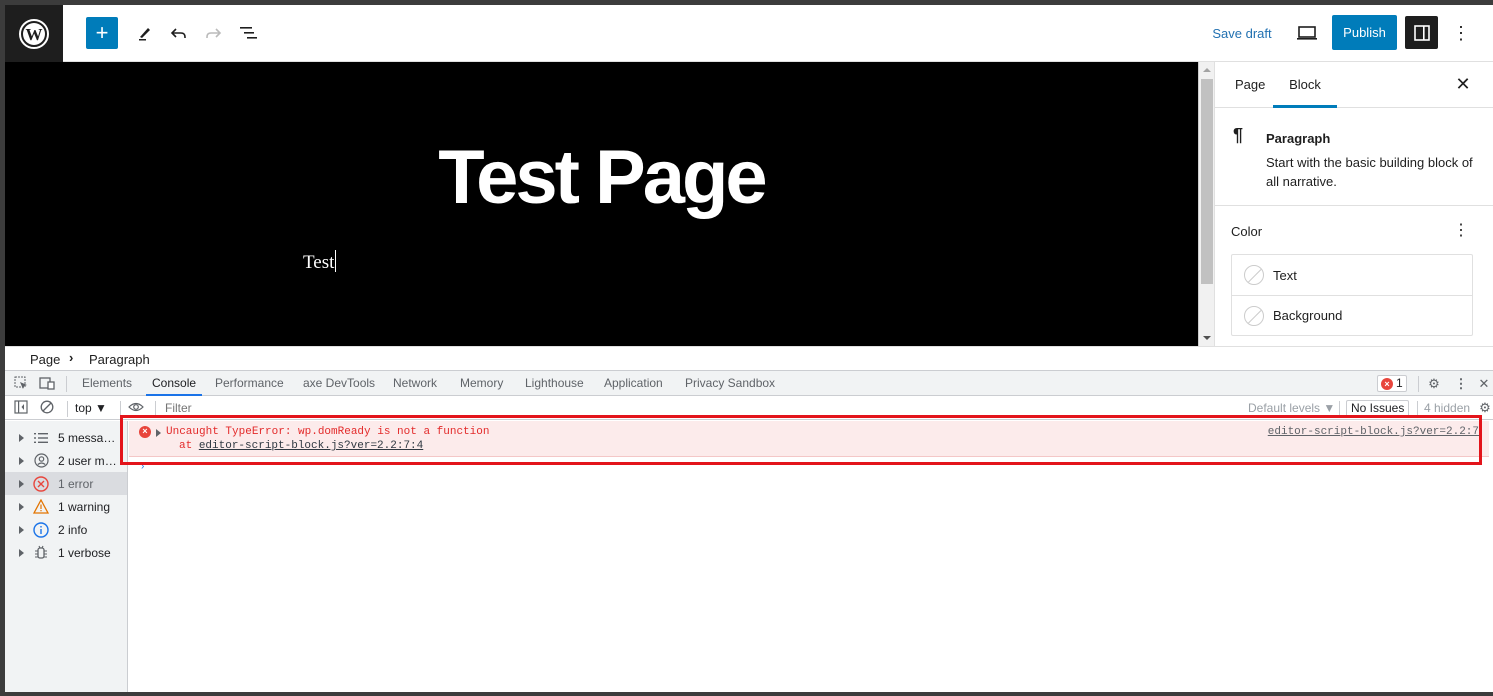  I want to click on tab-page: Page, so click(1250, 85).